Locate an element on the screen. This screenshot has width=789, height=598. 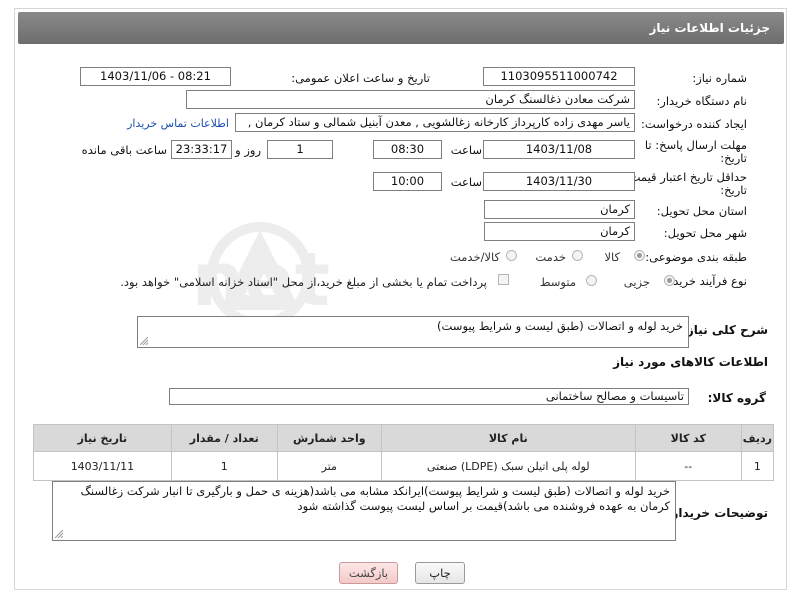
buyer-org-label: نام دستگاه خریدار: is located at coordinates (701, 101).